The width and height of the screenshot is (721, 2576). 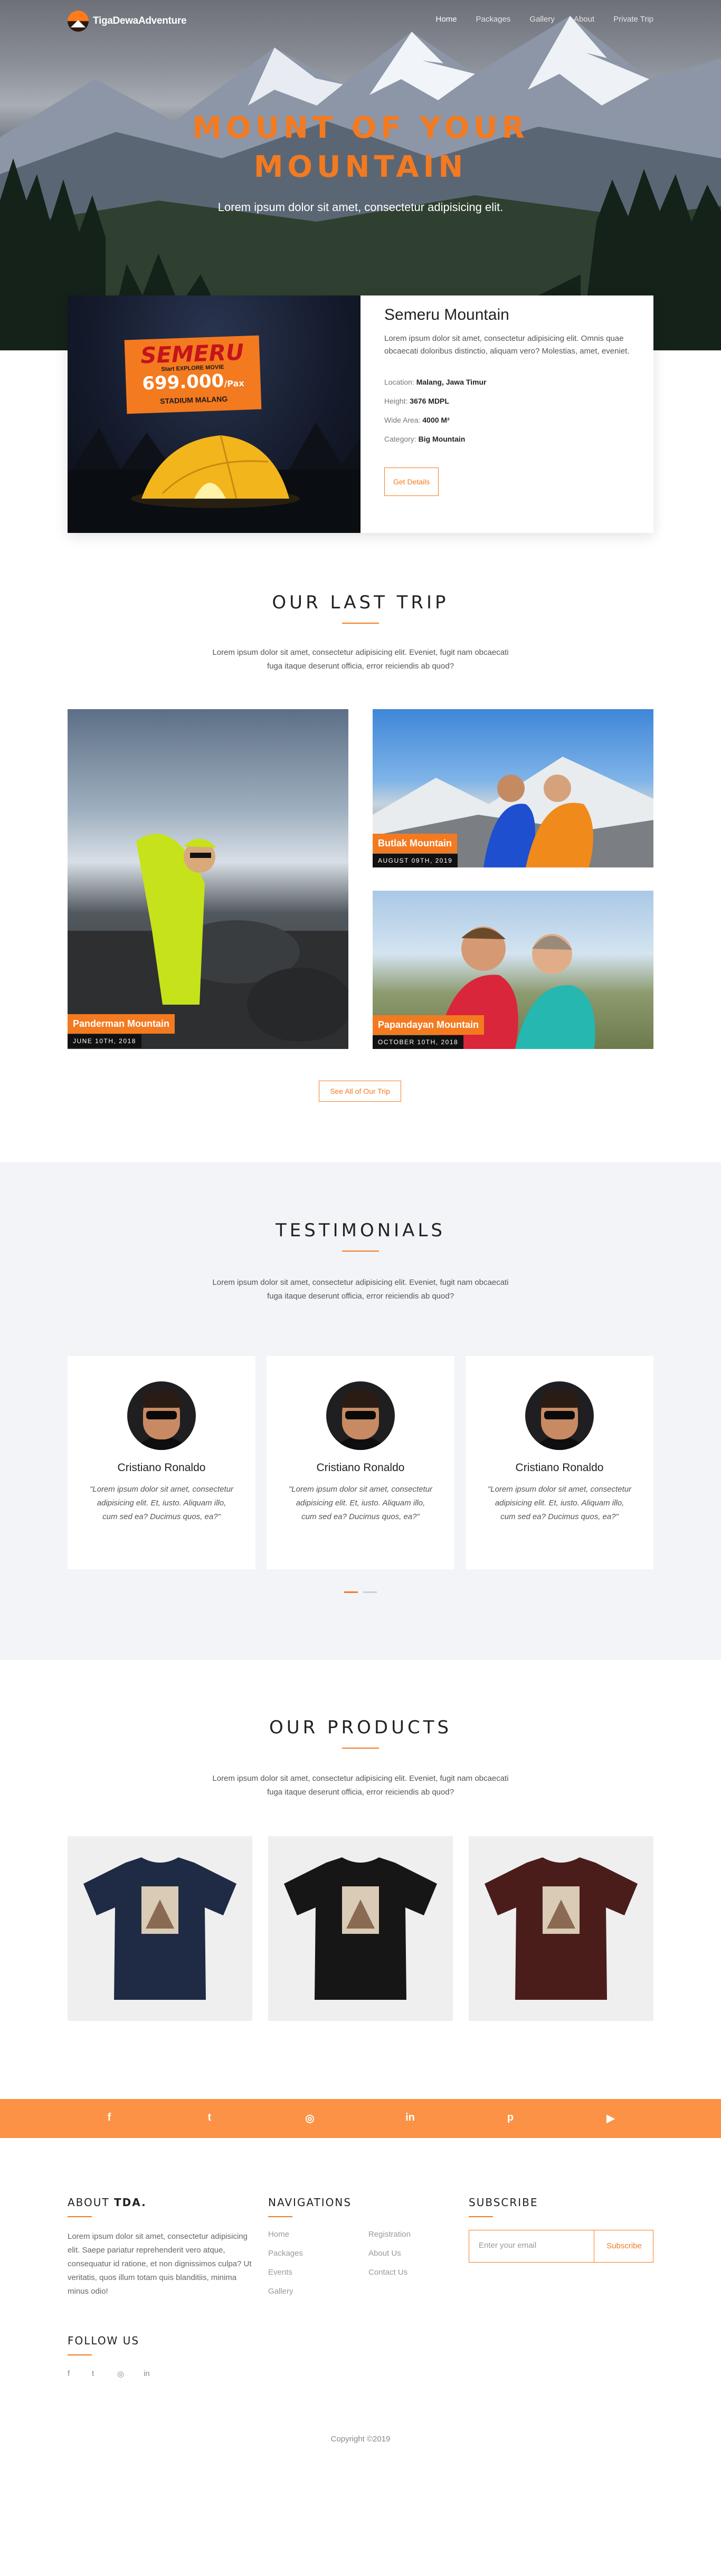 What do you see at coordinates (451, 382) in the screenshot?
I see `meta-location-value: Malang, Jawa Timur` at bounding box center [451, 382].